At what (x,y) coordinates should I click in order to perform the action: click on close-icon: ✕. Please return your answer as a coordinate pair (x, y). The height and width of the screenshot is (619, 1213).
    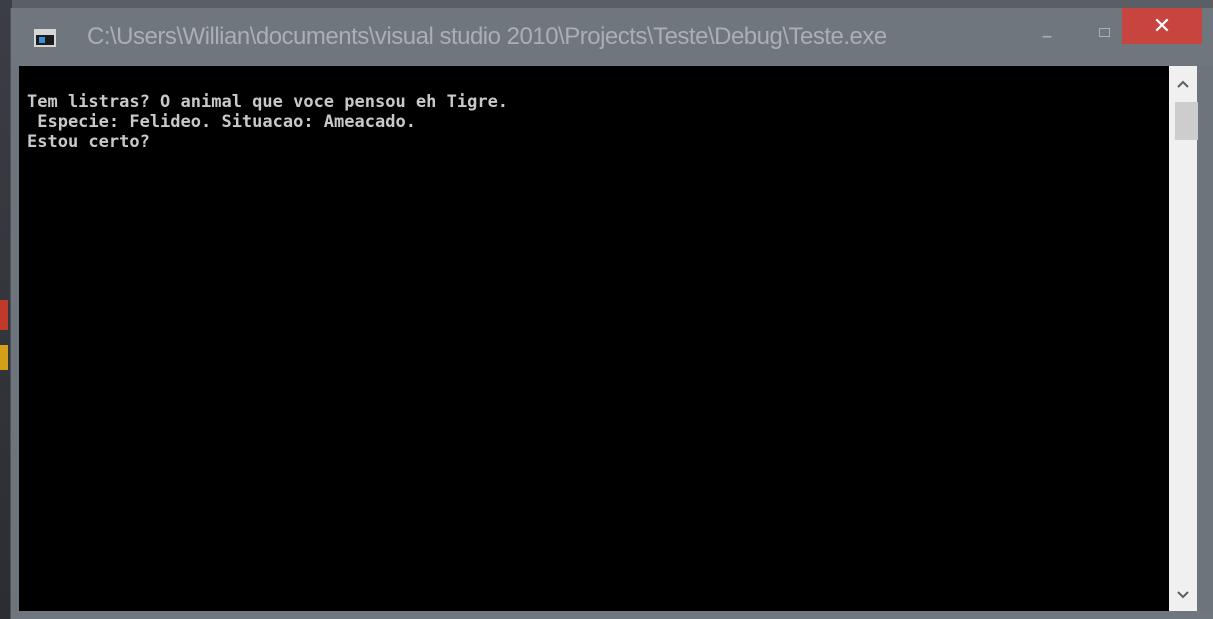
    Looking at the image, I should click on (1162, 26).